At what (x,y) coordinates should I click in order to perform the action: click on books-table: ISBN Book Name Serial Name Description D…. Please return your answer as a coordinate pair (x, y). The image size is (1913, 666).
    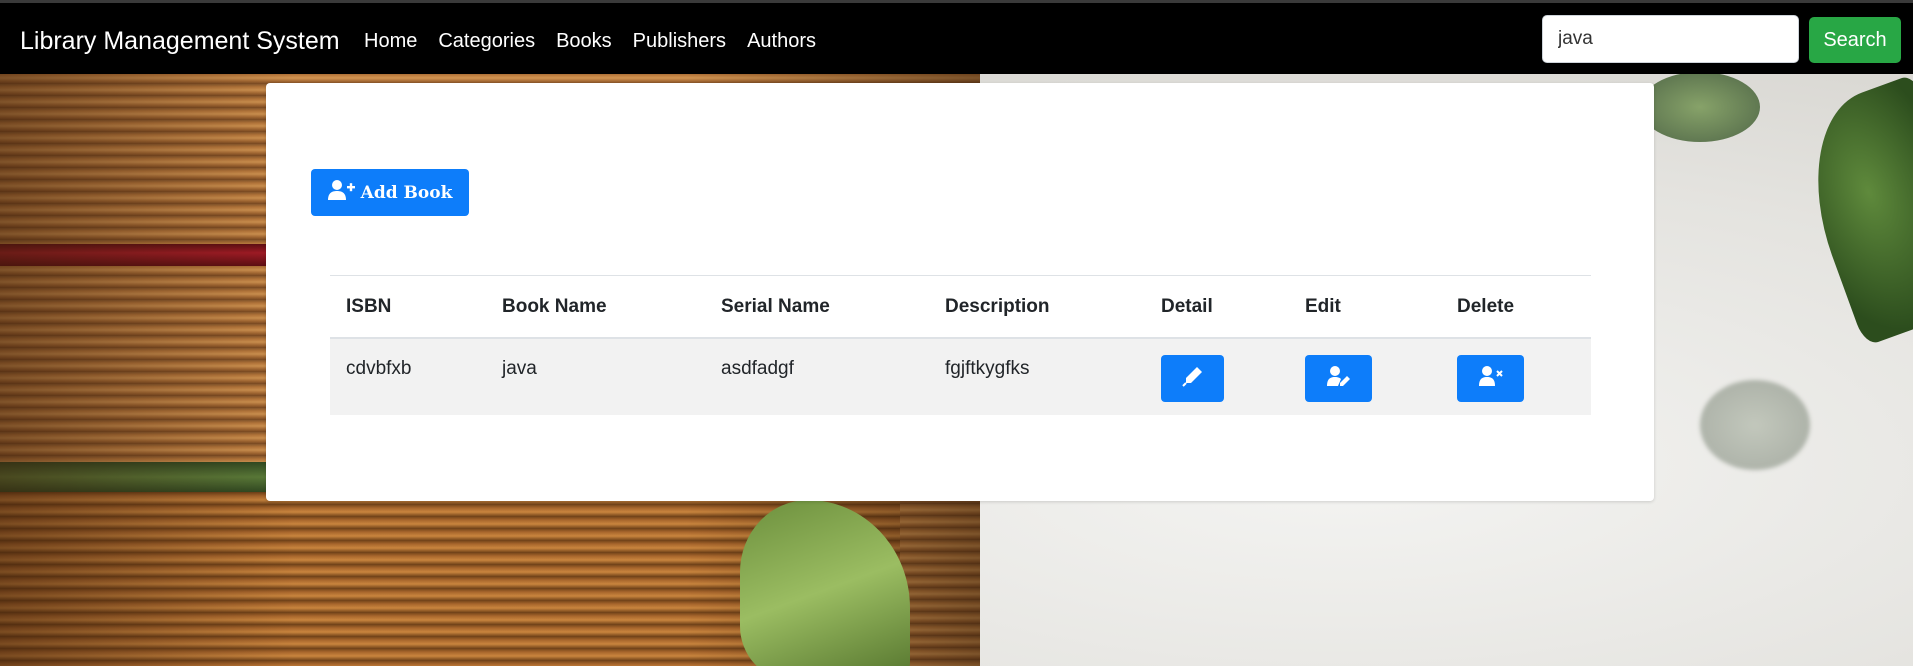
    Looking at the image, I should click on (960, 345).